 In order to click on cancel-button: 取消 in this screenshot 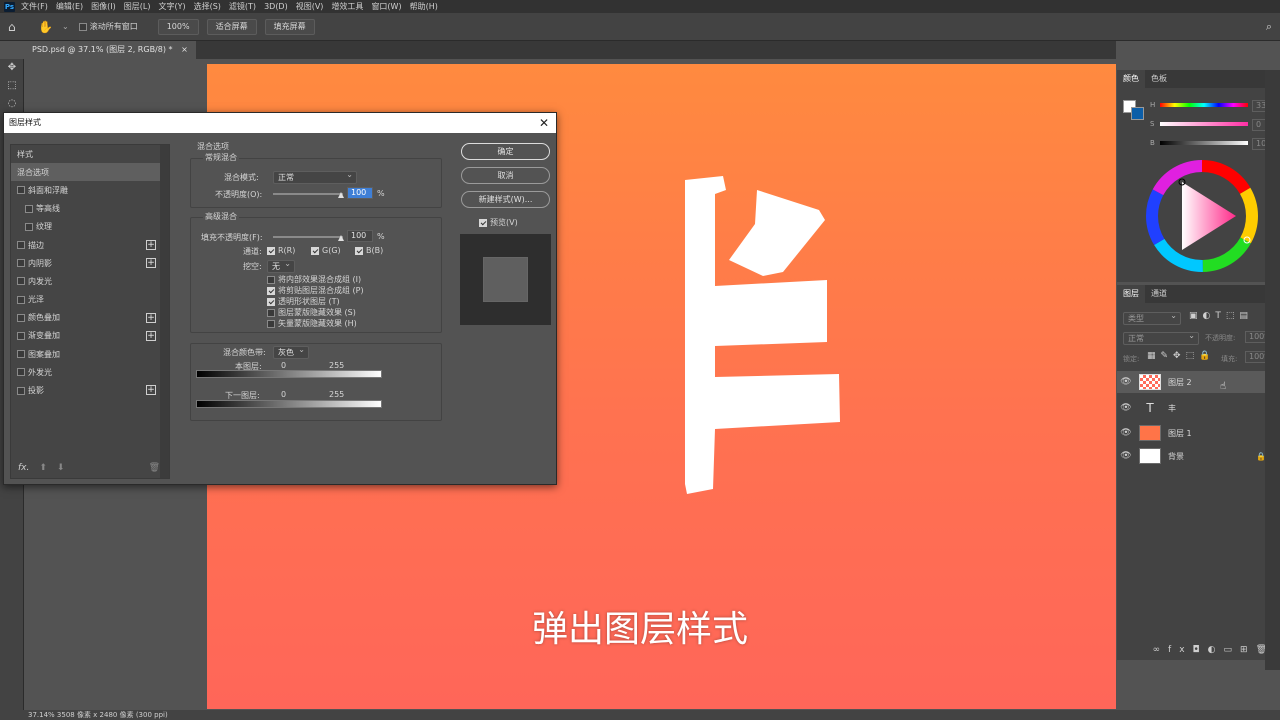, I will do `click(505, 175)`.